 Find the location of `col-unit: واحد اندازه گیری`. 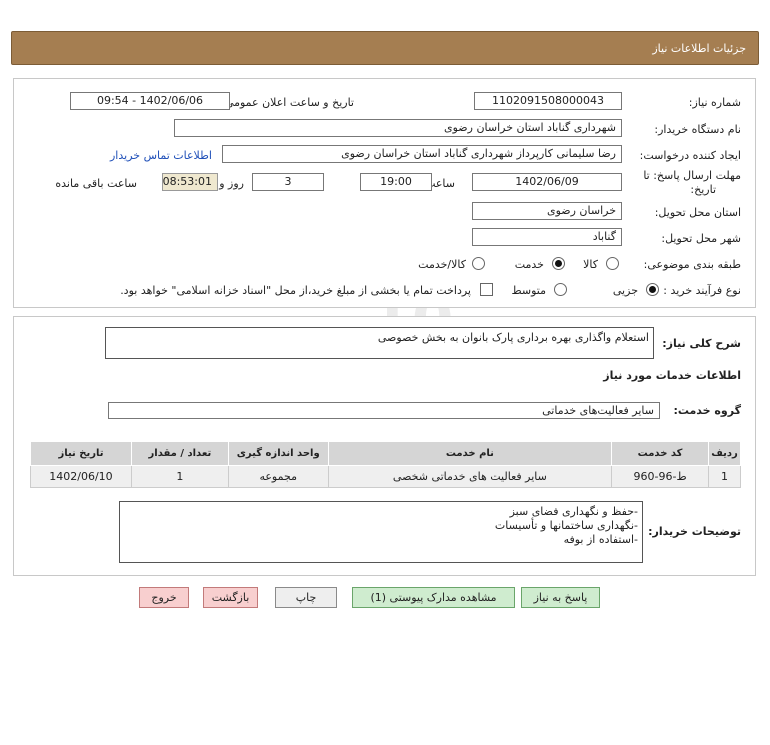

col-unit: واحد اندازه گیری is located at coordinates (278, 453).